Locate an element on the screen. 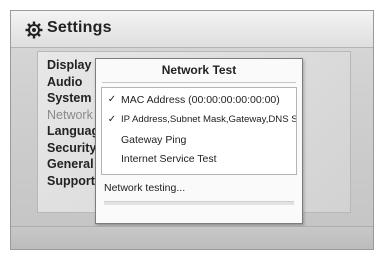  option-internet-service-test: Internet Service Test is located at coordinates (199, 159).